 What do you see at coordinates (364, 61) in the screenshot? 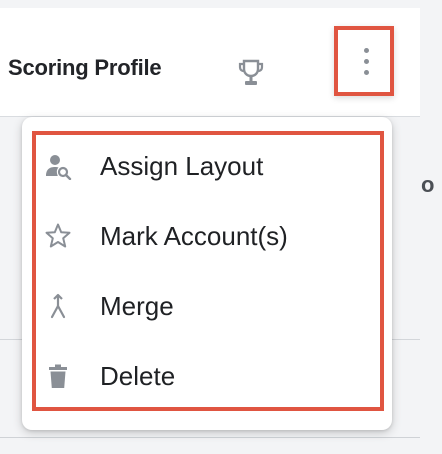
I see `more-options-button` at bounding box center [364, 61].